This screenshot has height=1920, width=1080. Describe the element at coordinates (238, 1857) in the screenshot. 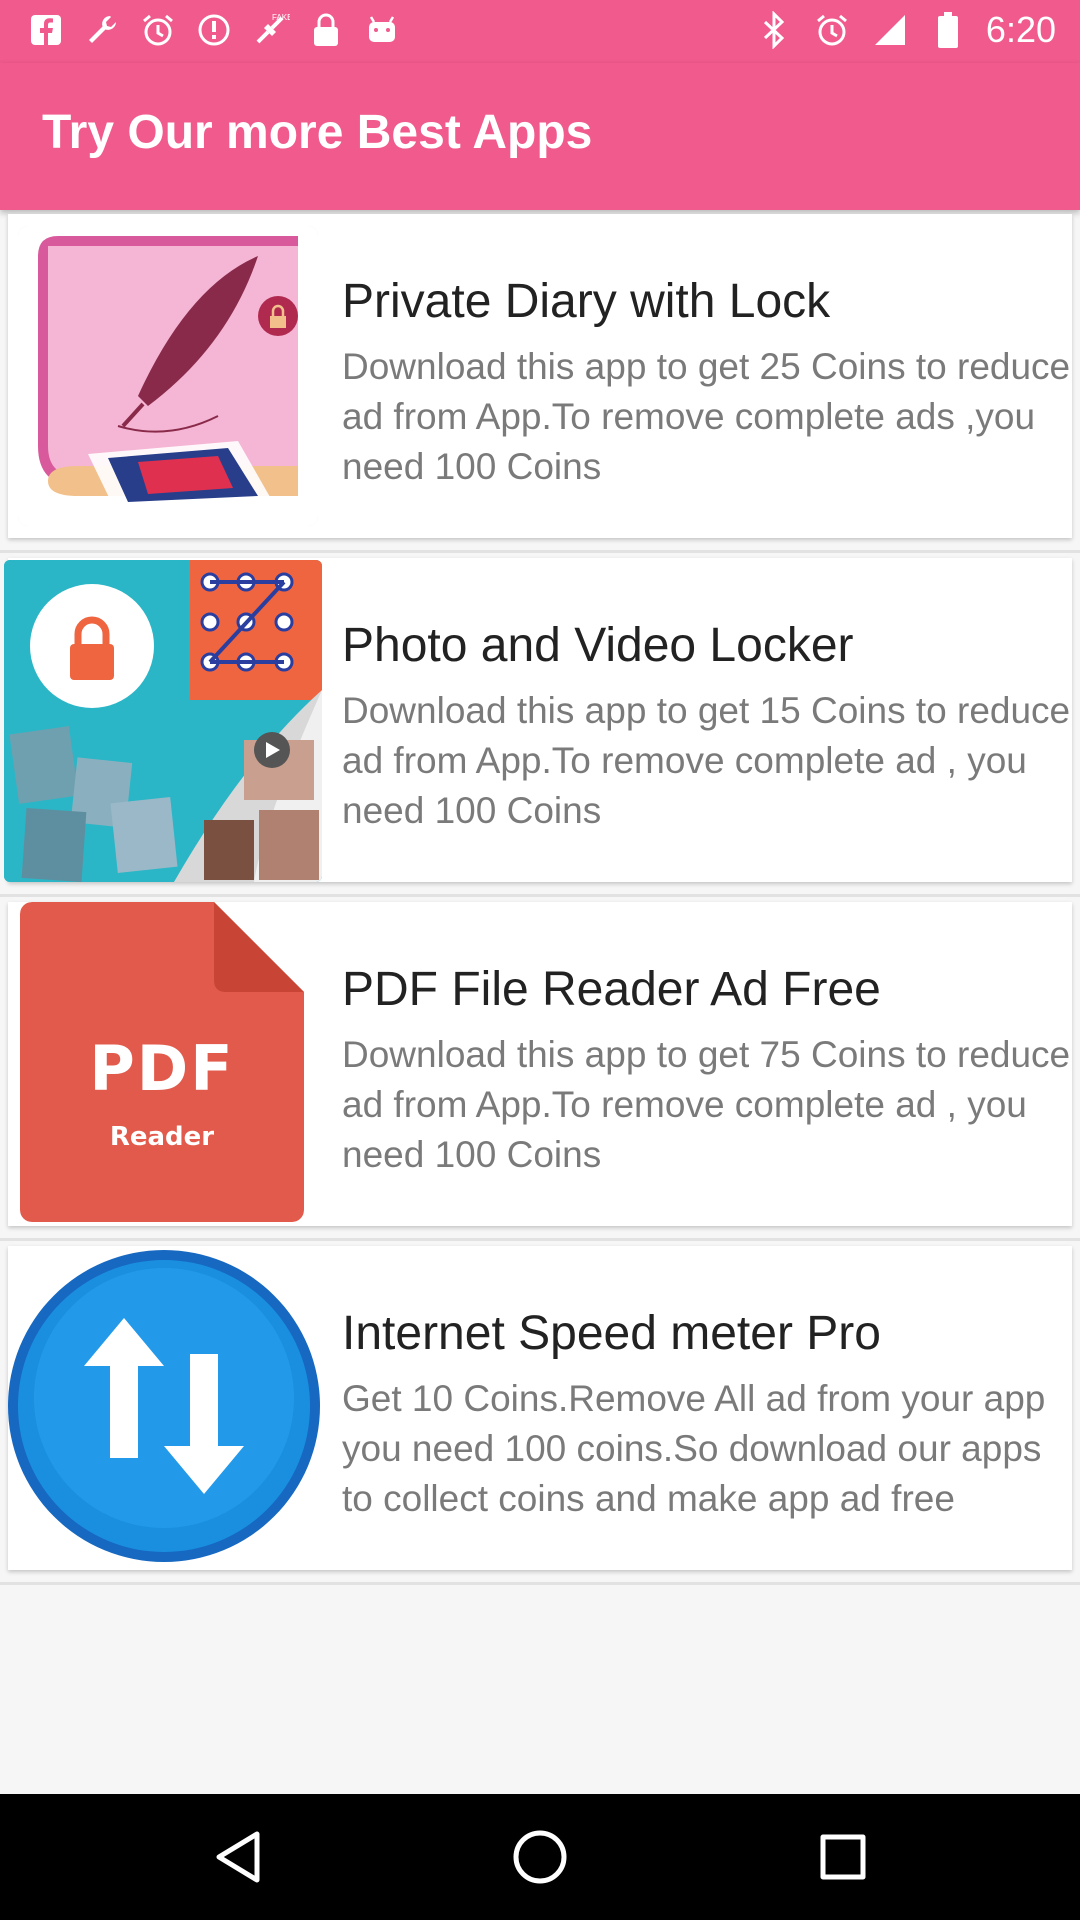

I see `back-icon` at that location.